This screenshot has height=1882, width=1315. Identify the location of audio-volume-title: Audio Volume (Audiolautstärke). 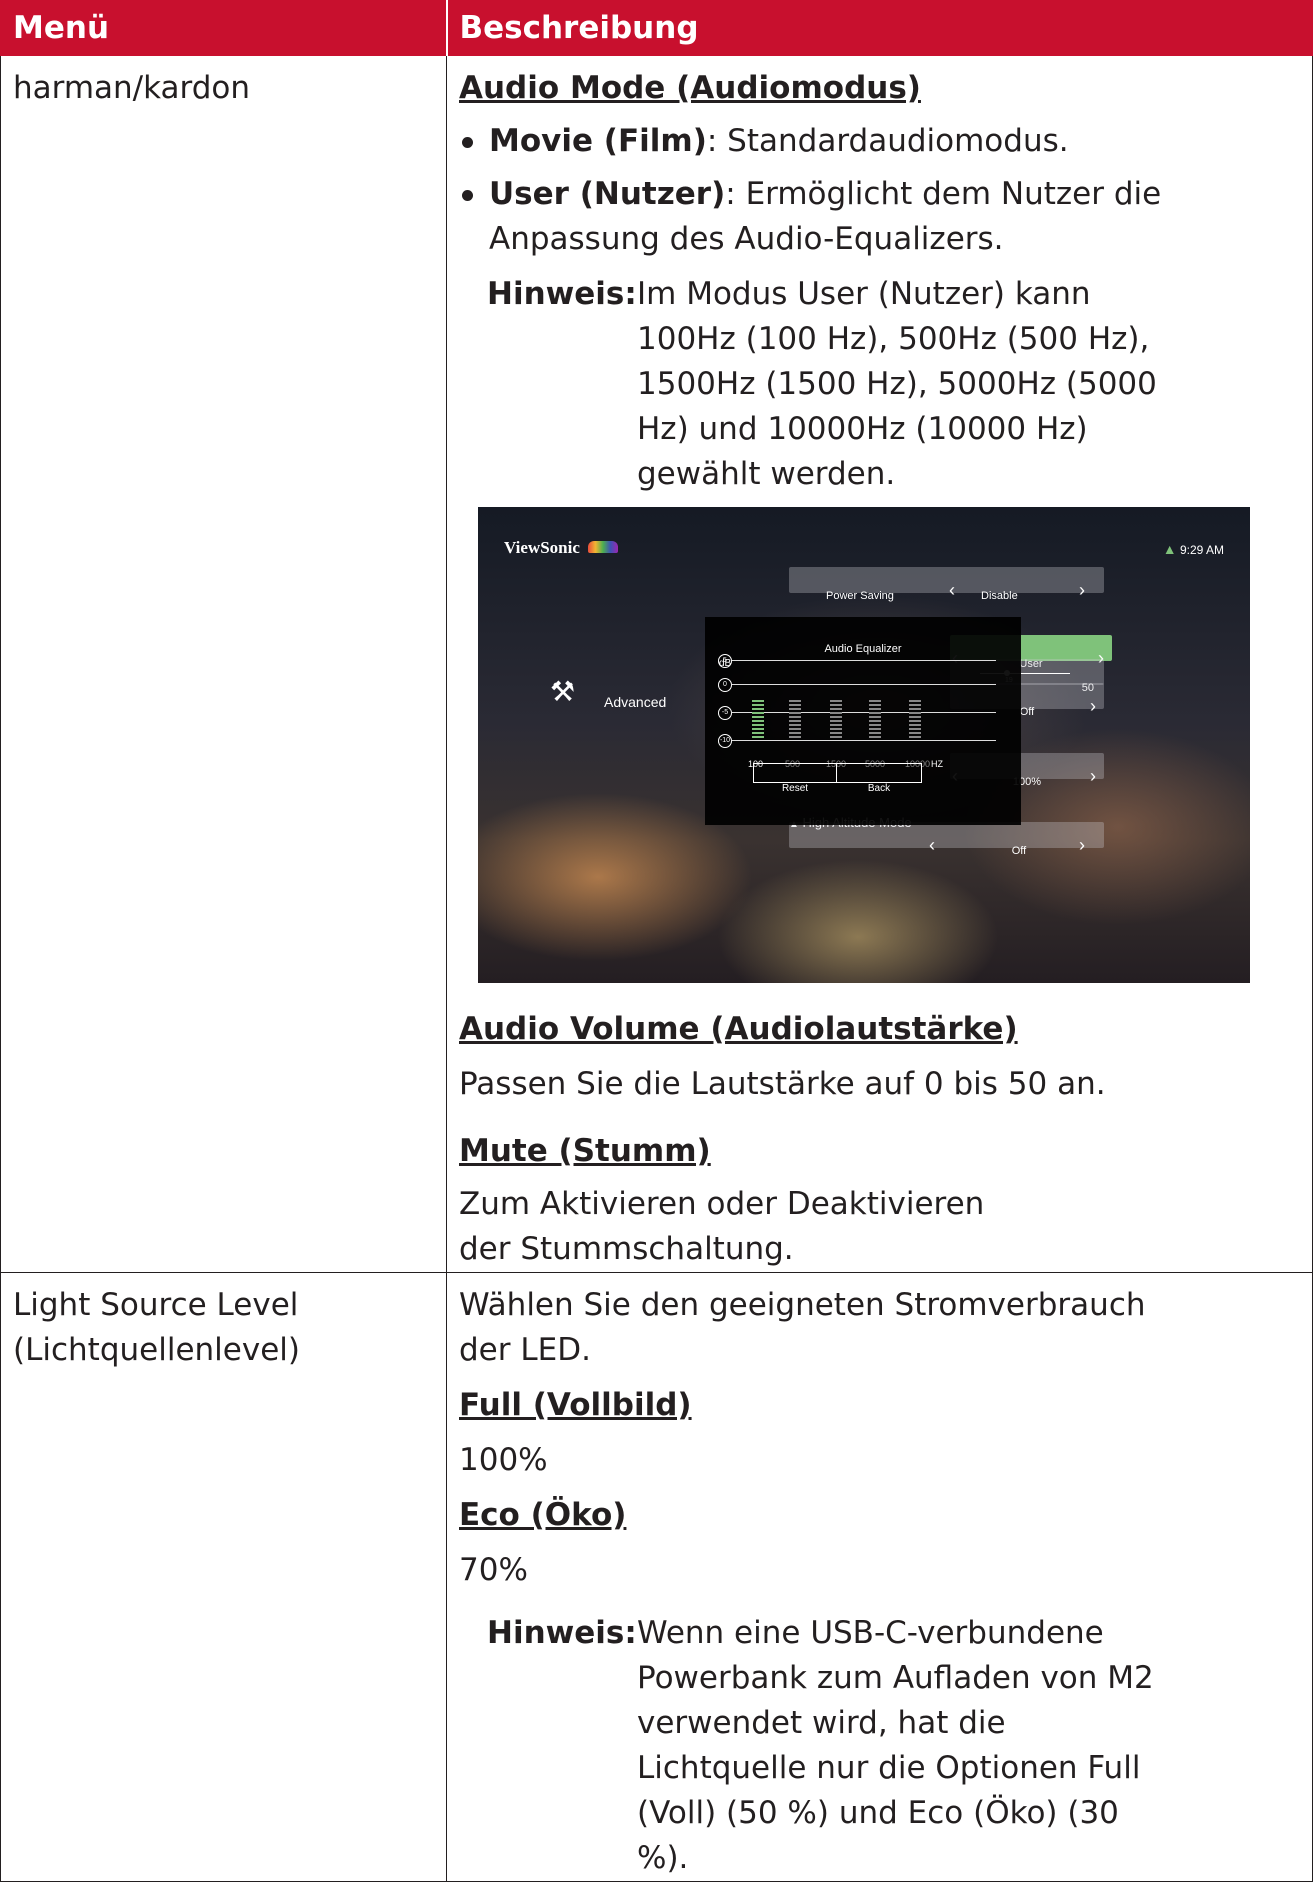
(738, 1029).